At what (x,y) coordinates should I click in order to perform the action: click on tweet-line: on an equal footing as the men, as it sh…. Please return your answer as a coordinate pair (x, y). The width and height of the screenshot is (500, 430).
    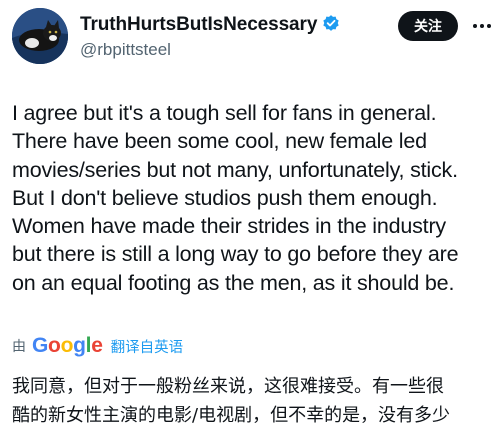
    Looking at the image, I should click on (233, 282).